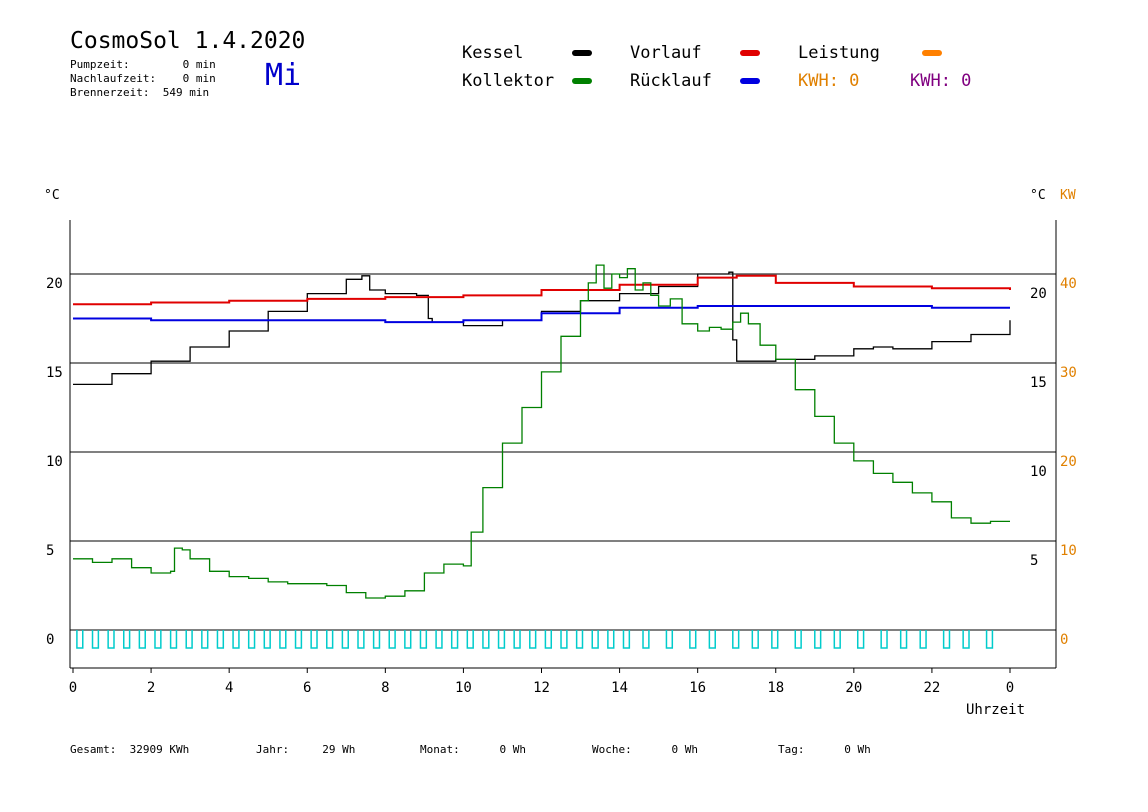 This screenshot has width=1148, height=812. What do you see at coordinates (50, 640) in the screenshot?
I see `y-left-tick-label: 0` at bounding box center [50, 640].